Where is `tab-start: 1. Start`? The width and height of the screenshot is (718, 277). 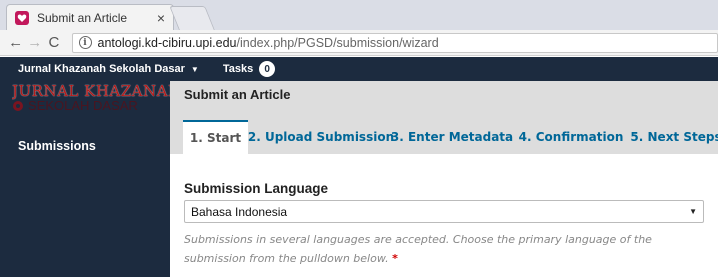 tab-start: 1. Start is located at coordinates (215, 137).